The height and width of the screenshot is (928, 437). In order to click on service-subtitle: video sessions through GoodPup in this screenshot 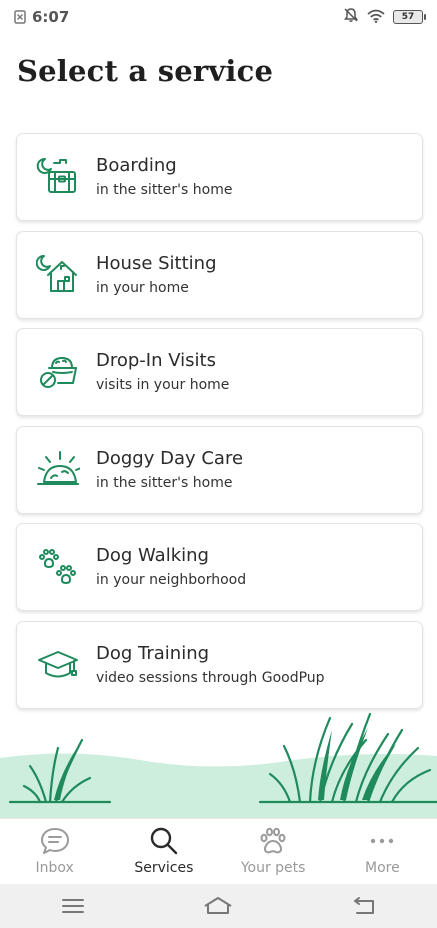, I will do `click(210, 677)`.